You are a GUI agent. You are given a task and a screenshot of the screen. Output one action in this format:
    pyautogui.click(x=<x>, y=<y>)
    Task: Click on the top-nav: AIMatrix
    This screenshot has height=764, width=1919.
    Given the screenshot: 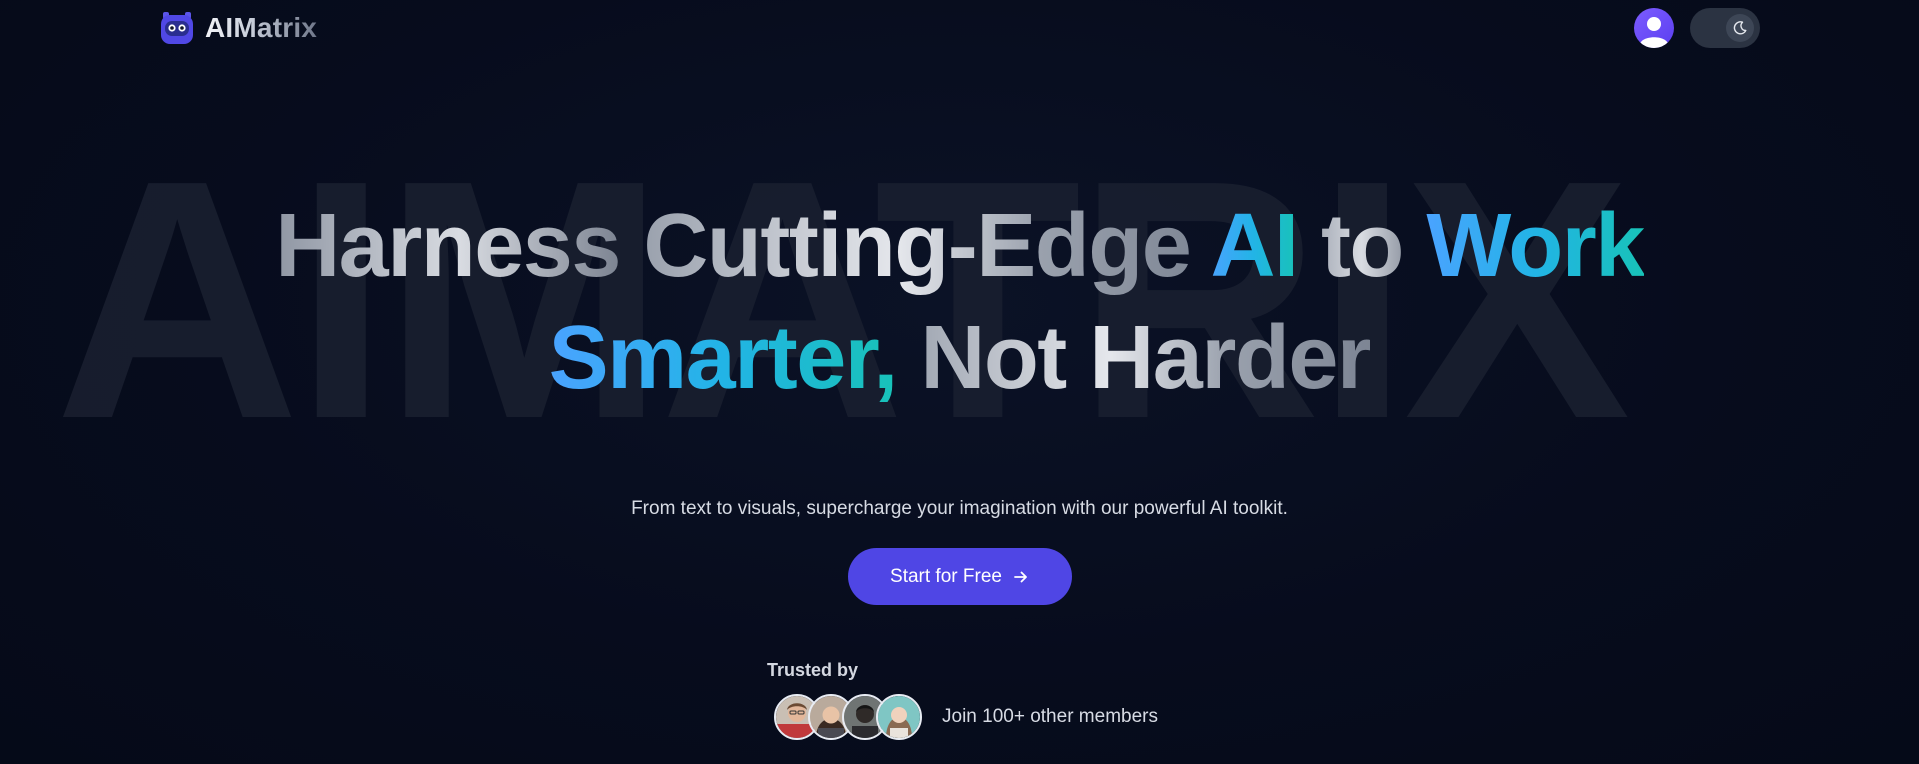 What is the action you would take?
    pyautogui.click(x=959, y=29)
    